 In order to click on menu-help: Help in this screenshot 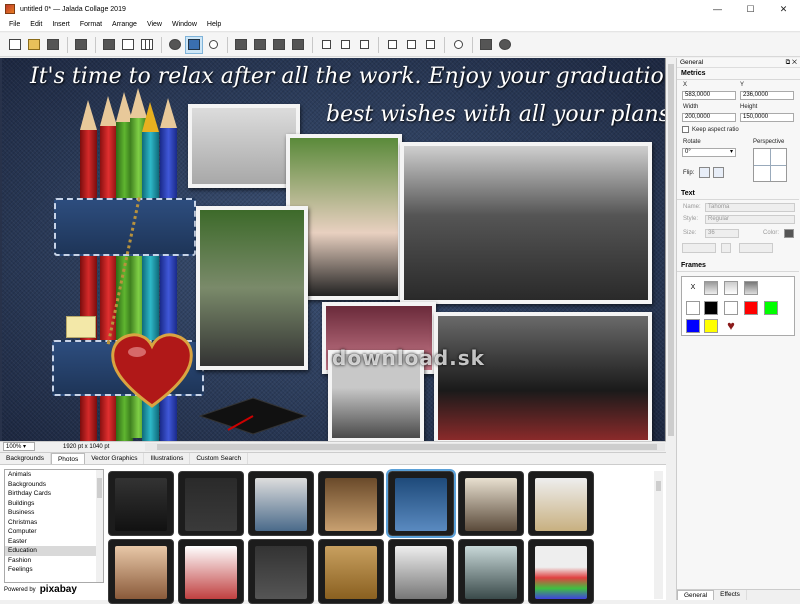, I will do `click(214, 24)`.